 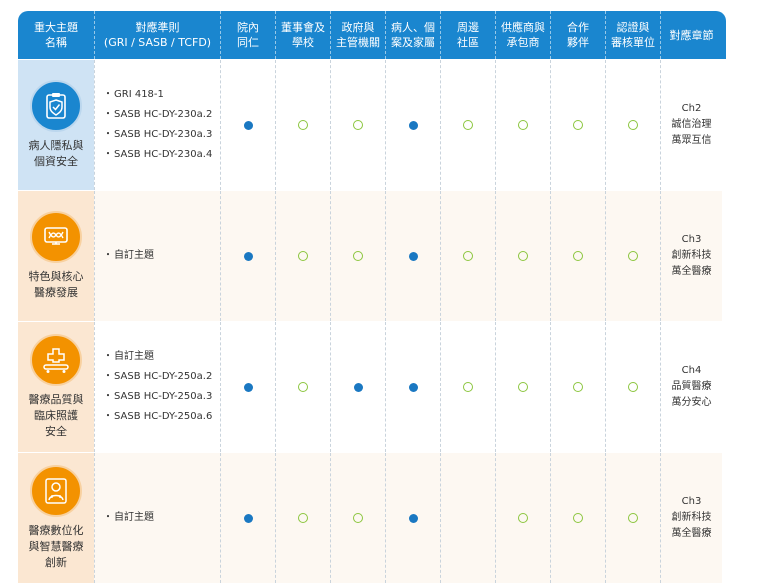 What do you see at coordinates (357, 35) in the screenshot?
I see `header-stakeholder-government: 政府與 主管機關` at bounding box center [357, 35].